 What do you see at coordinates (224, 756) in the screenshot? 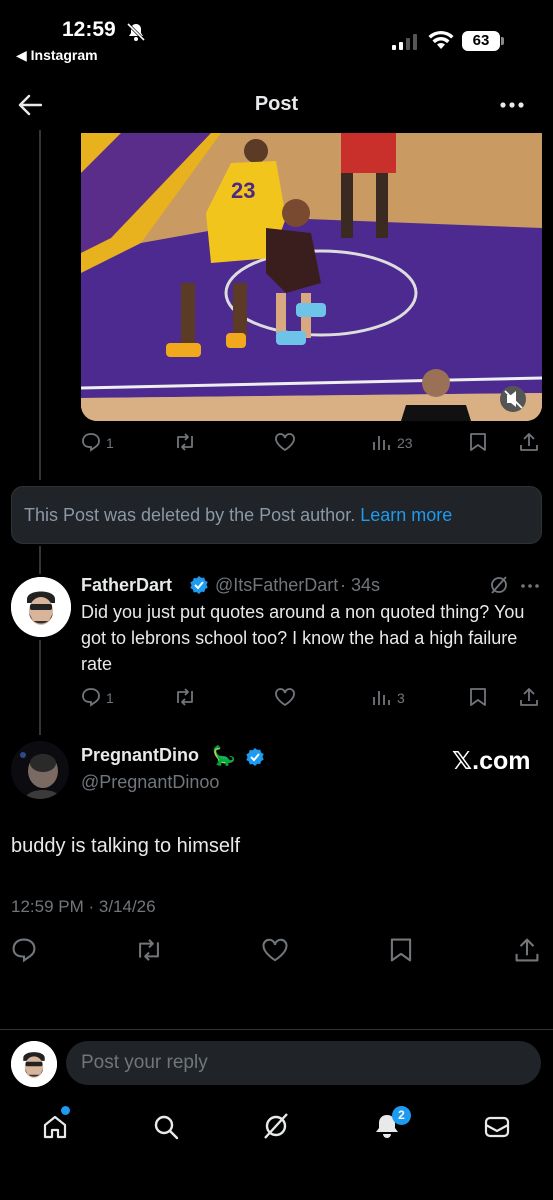
I see `dinosaur-emoji: 🦕` at bounding box center [224, 756].